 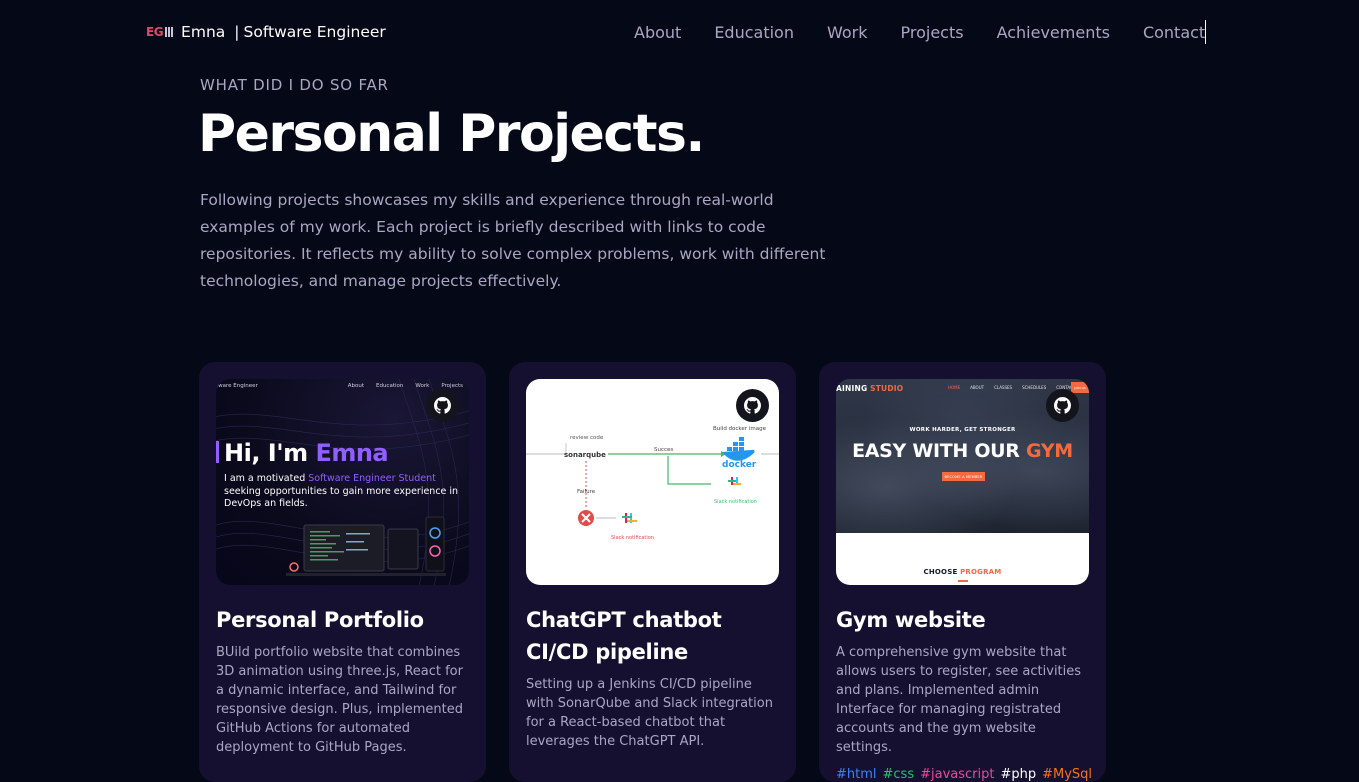 I want to click on brand-role: Software Engineer, so click(x=314, y=32).